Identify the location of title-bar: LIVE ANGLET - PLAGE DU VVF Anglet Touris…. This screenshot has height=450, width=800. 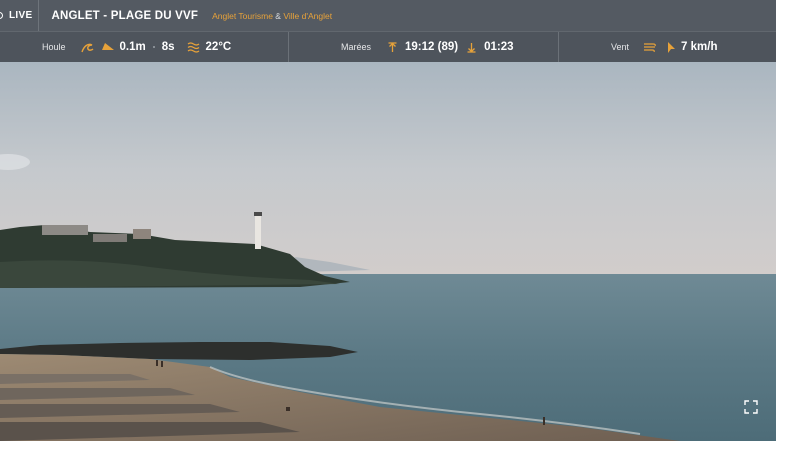
(388, 15).